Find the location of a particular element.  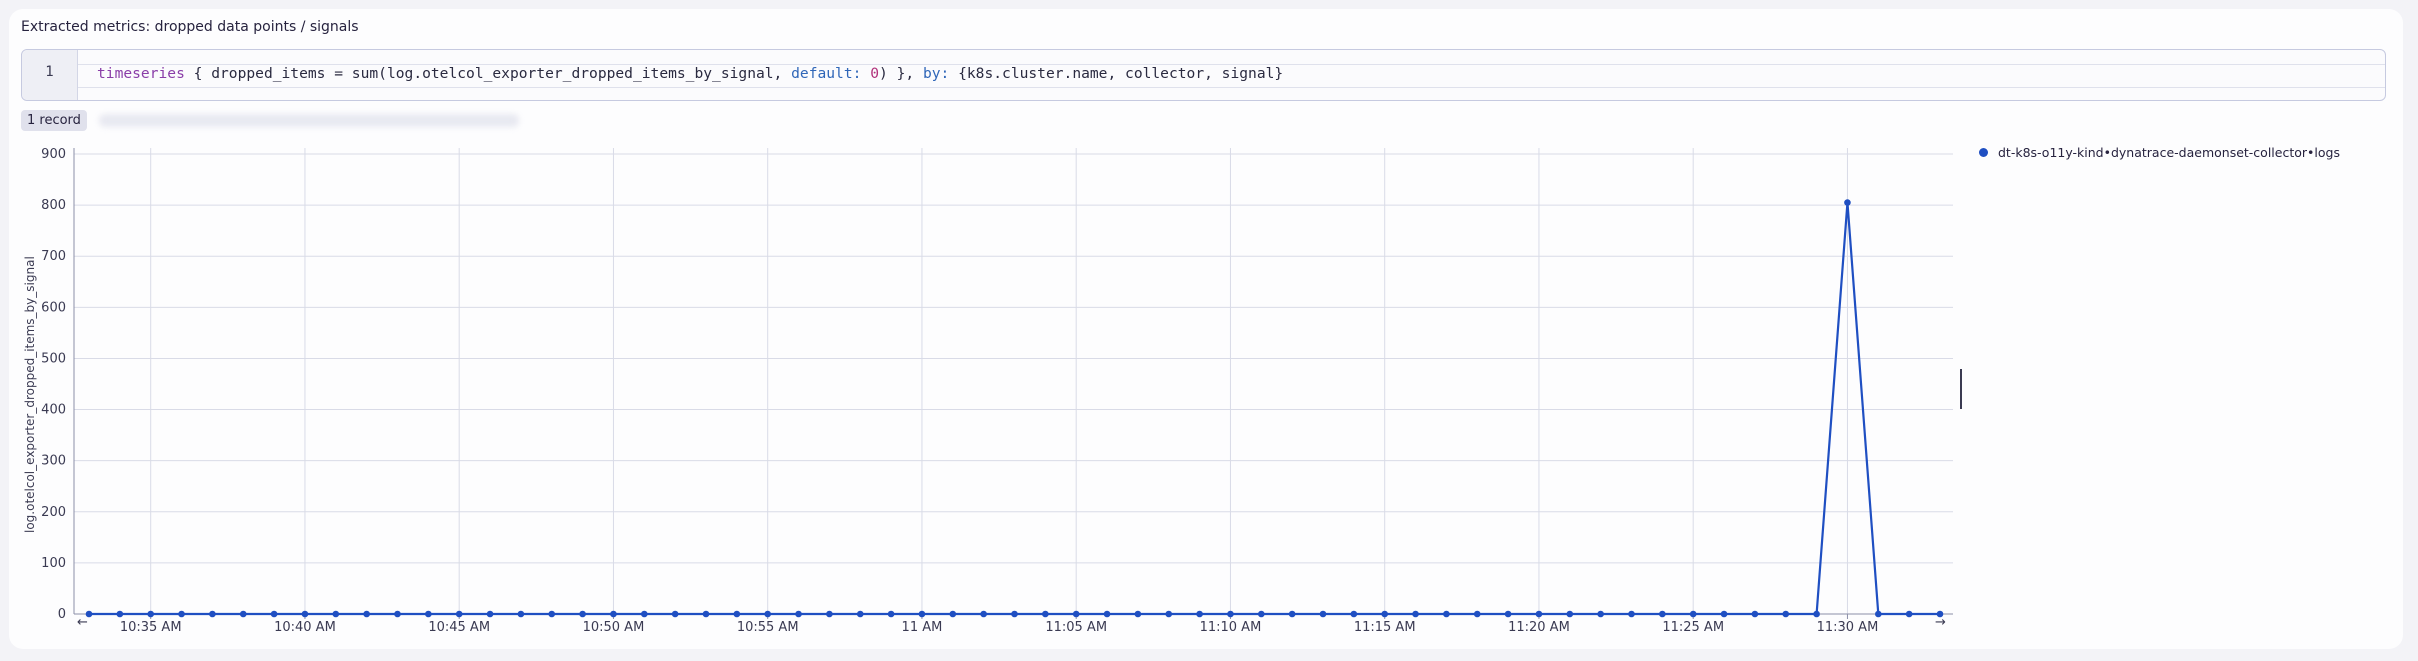

x-tick-label: 11:30 AM is located at coordinates (1848, 627).